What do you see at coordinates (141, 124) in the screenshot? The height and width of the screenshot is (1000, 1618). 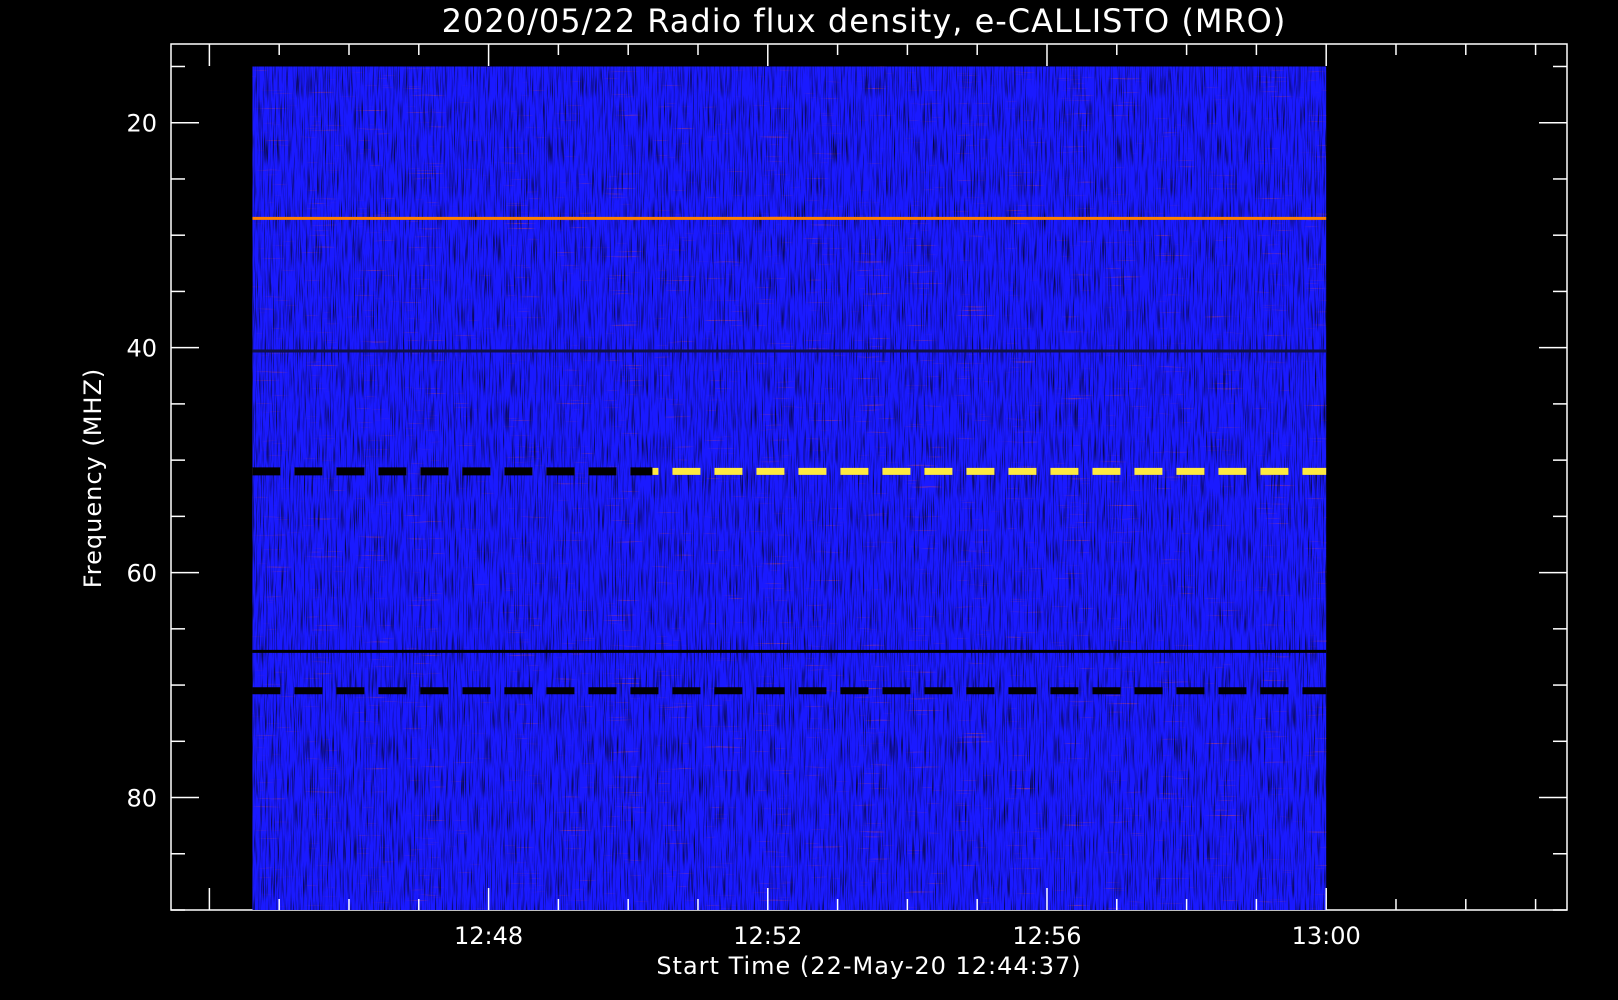 I see `y-tick-label: 20` at bounding box center [141, 124].